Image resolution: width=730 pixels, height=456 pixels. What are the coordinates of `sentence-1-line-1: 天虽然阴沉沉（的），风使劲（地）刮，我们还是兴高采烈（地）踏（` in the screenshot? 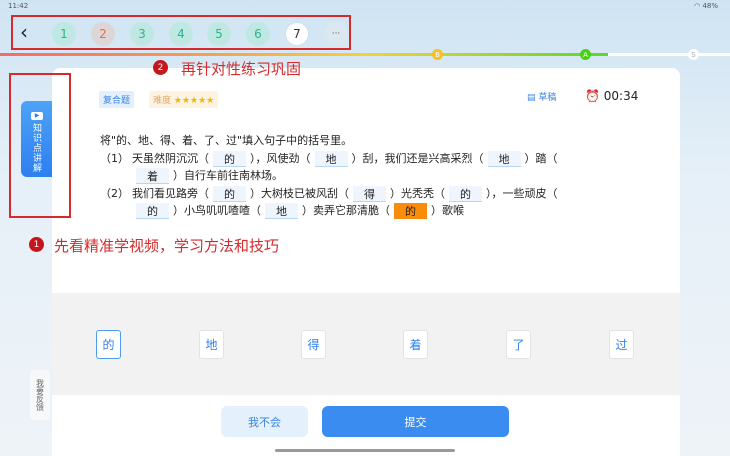 It's located at (345, 159).